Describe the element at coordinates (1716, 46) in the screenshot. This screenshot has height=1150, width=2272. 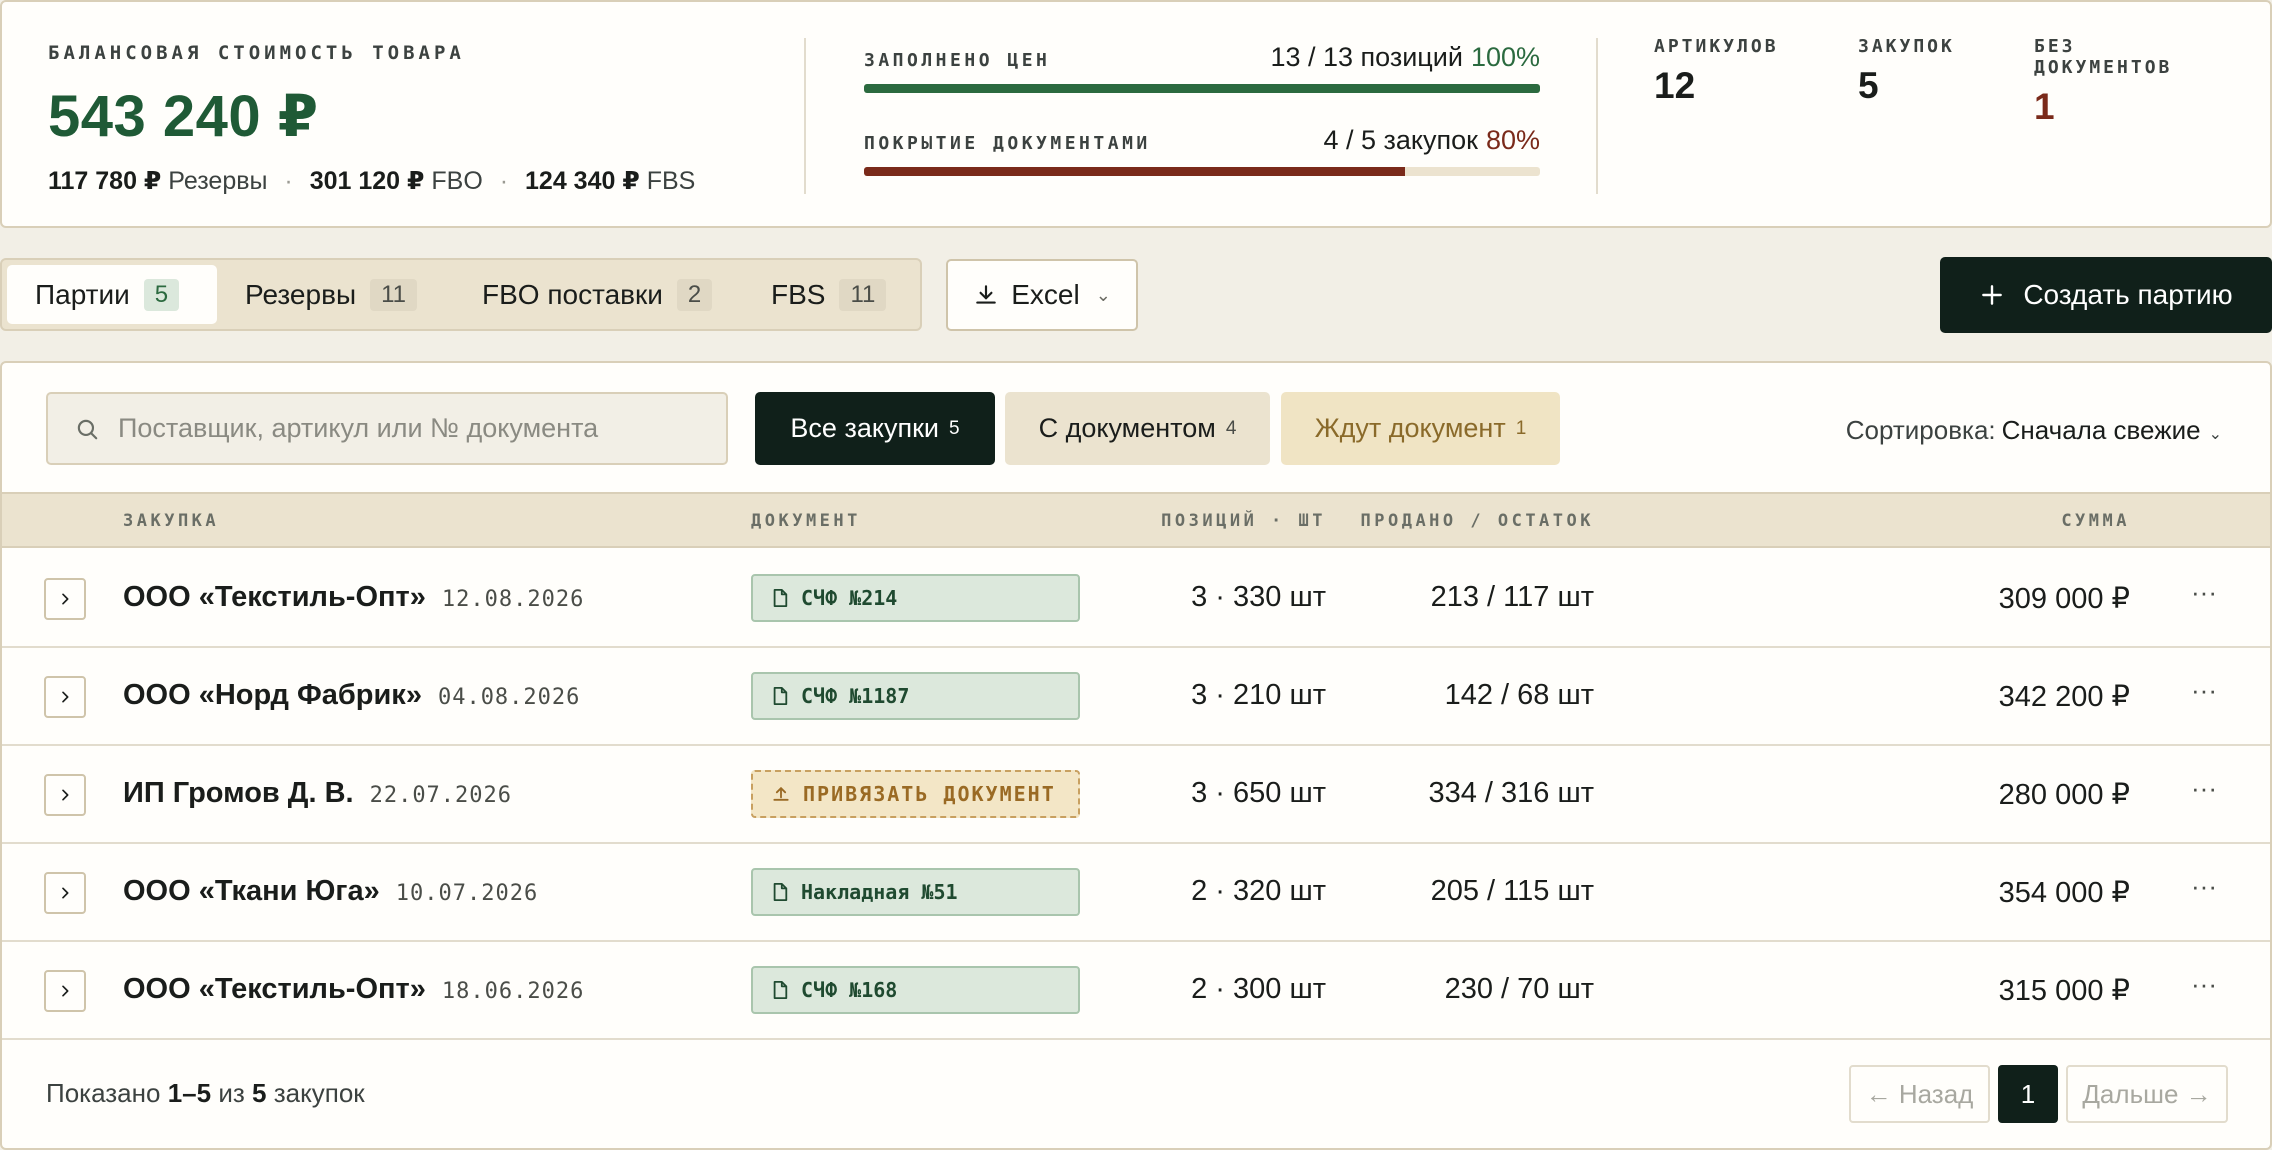
I see `stat-label: Артикулов` at that location.